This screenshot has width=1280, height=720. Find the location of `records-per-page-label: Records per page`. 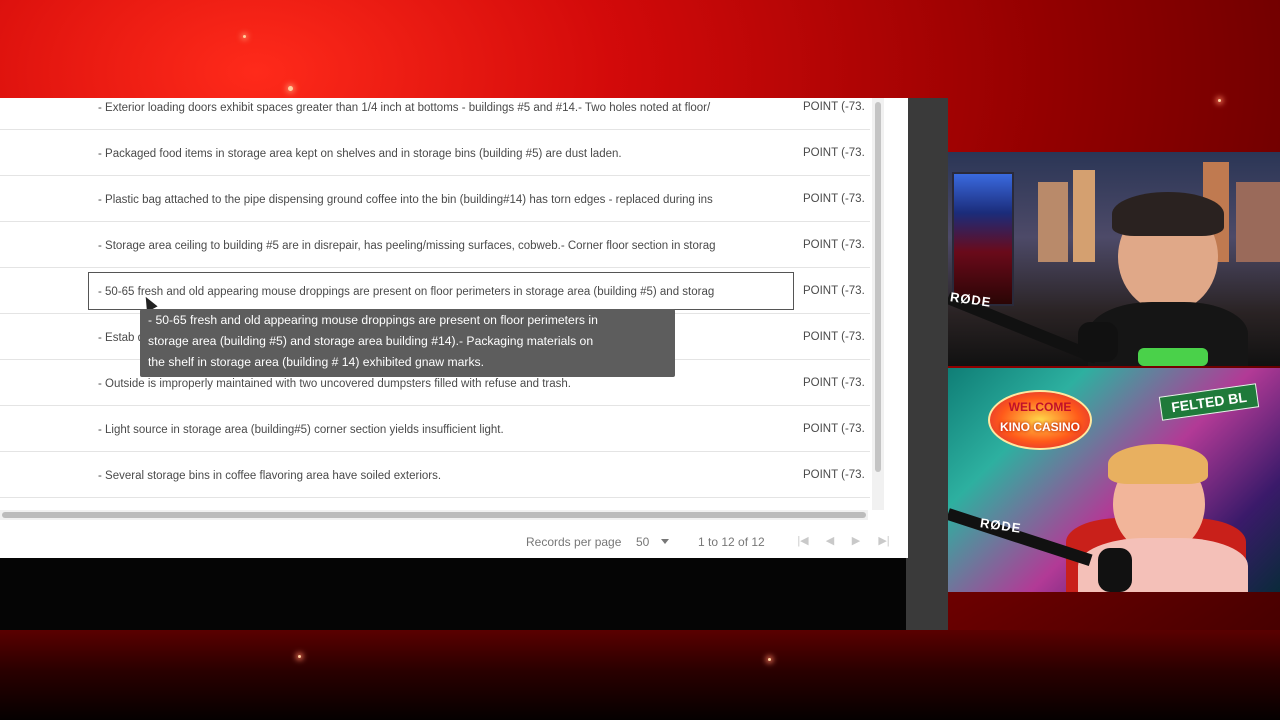

records-per-page-label: Records per page is located at coordinates (574, 542).